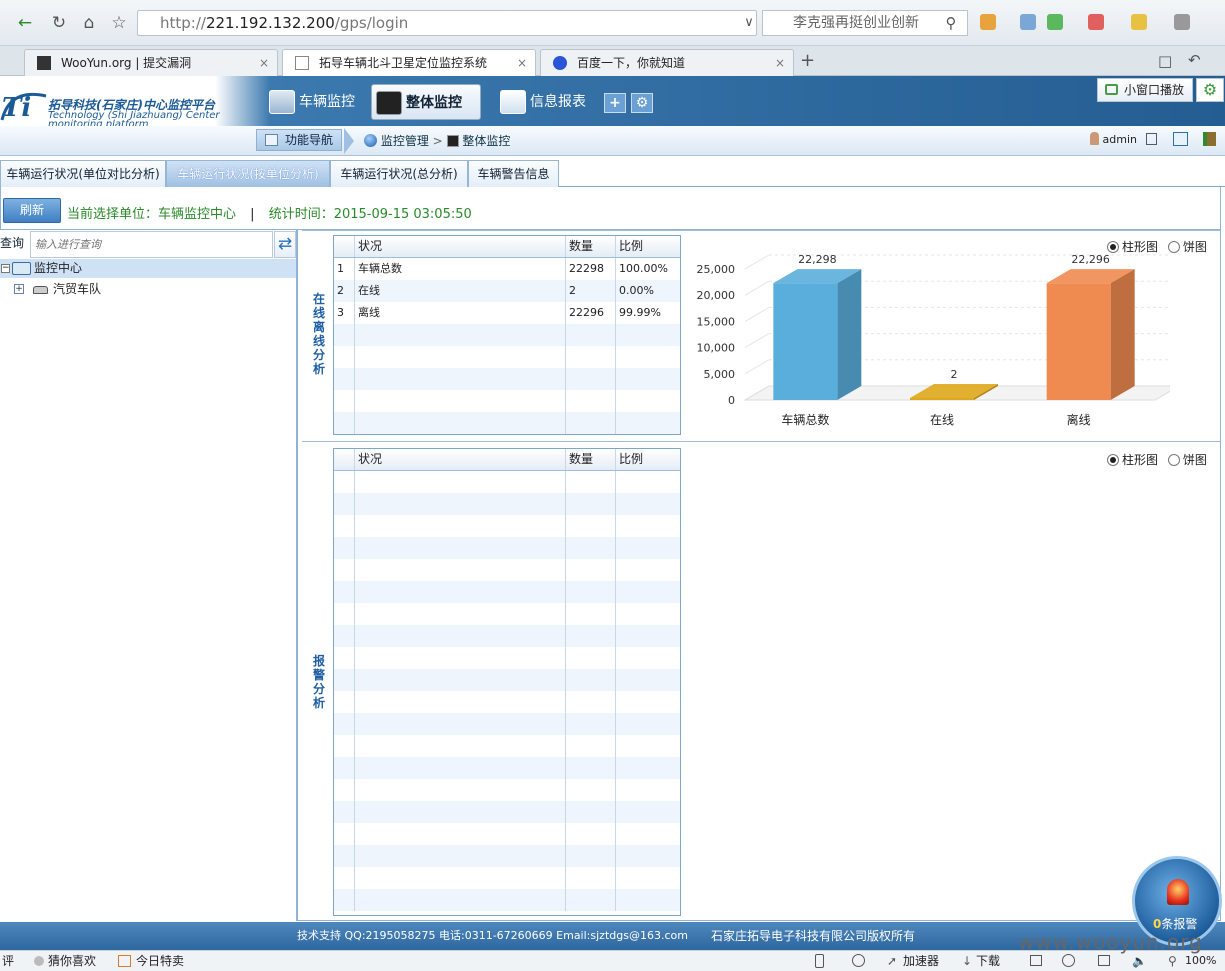 The width and height of the screenshot is (1225, 971). I want to click on tree-node-root: − 监控中心, so click(148, 268).